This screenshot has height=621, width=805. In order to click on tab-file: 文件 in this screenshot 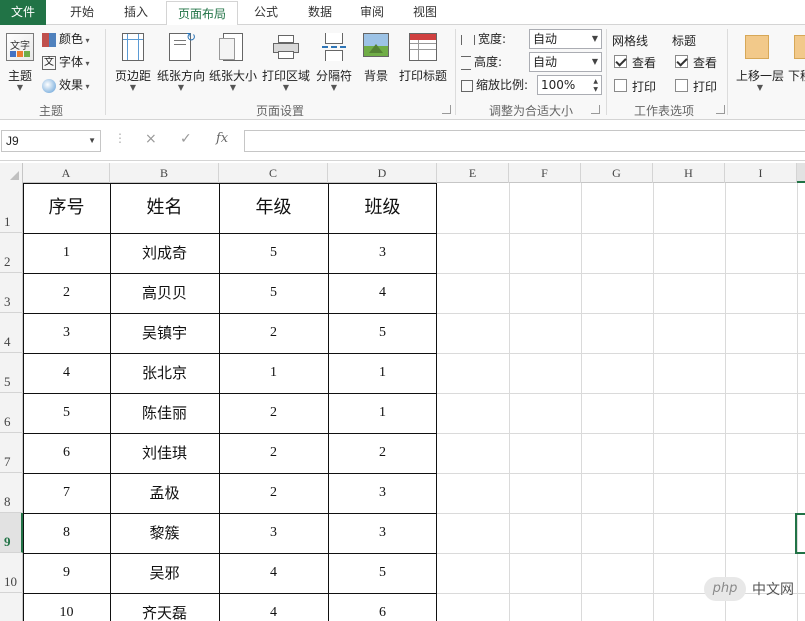, I will do `click(23, 12)`.